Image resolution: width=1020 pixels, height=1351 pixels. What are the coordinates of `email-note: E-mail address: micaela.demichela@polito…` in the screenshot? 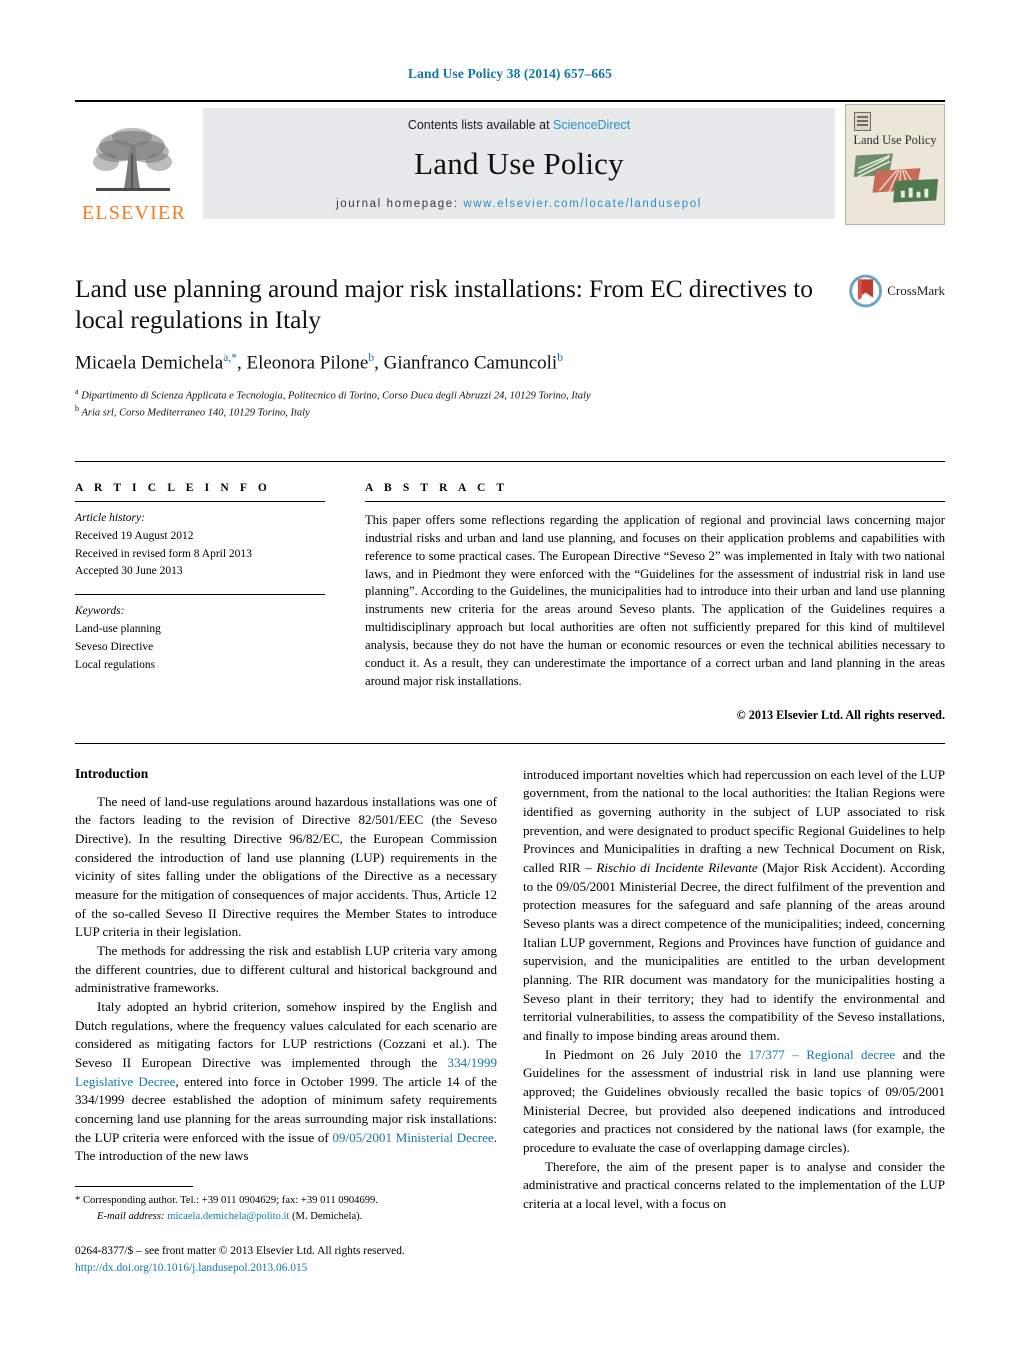 It's located at (295, 1217).